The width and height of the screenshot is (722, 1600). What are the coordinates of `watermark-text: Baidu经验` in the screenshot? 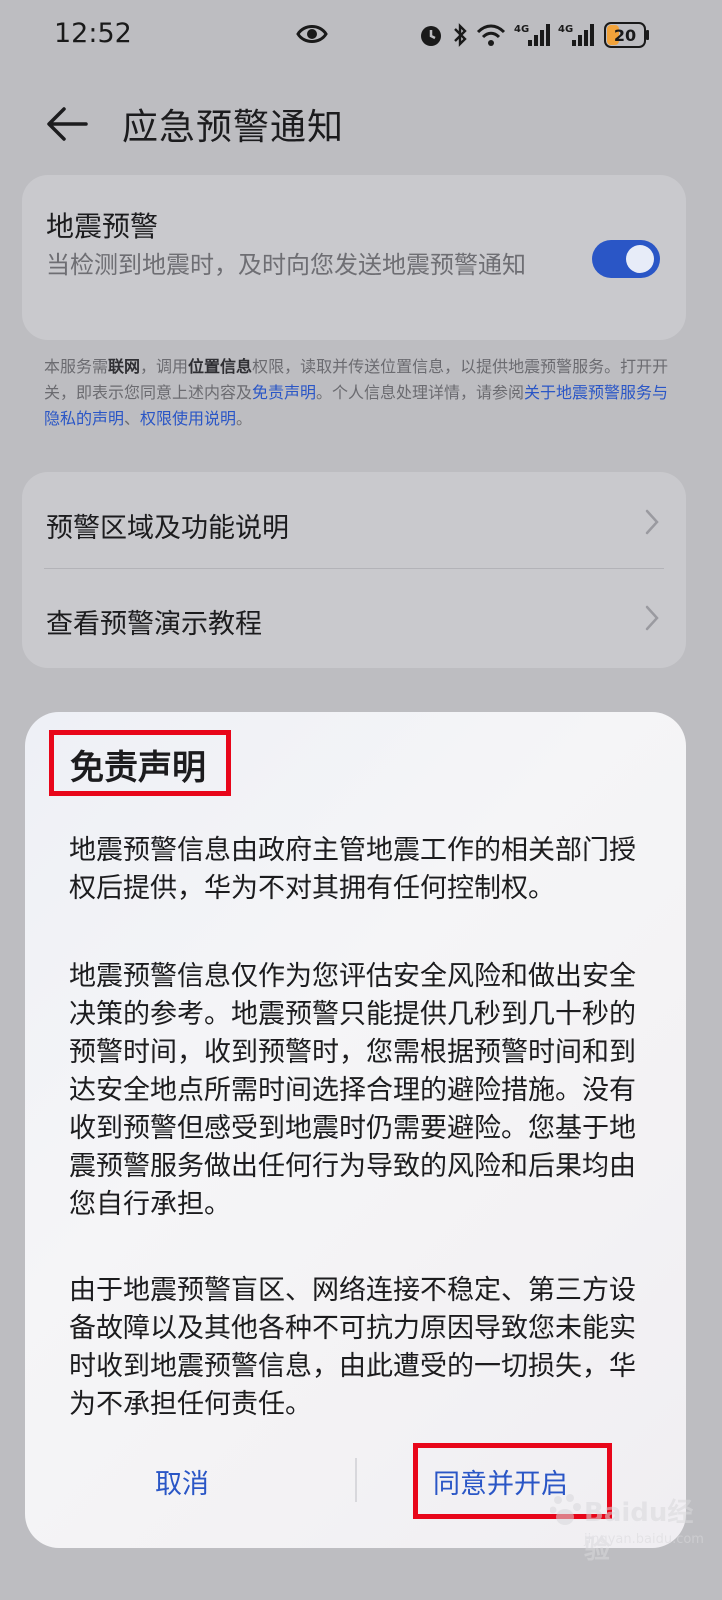 It's located at (639, 1531).